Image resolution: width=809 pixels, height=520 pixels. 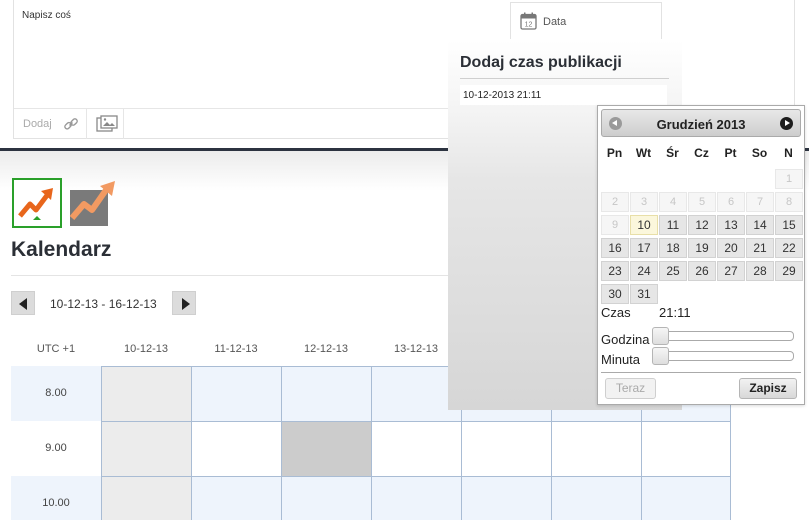 What do you see at coordinates (789, 248) in the screenshot?
I see `day-cell: 22` at bounding box center [789, 248].